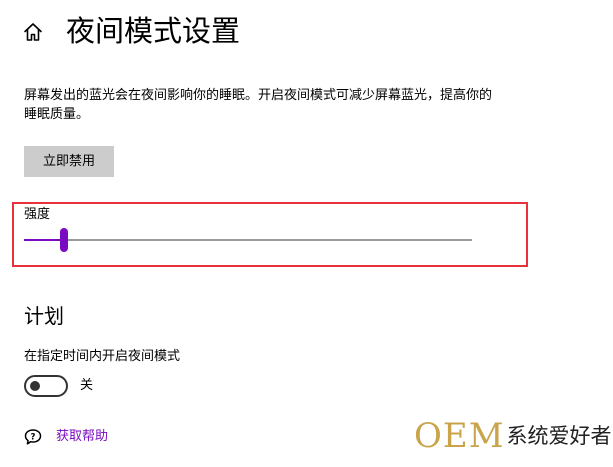 The image size is (613, 467). I want to click on slider-thumb, so click(64, 240).